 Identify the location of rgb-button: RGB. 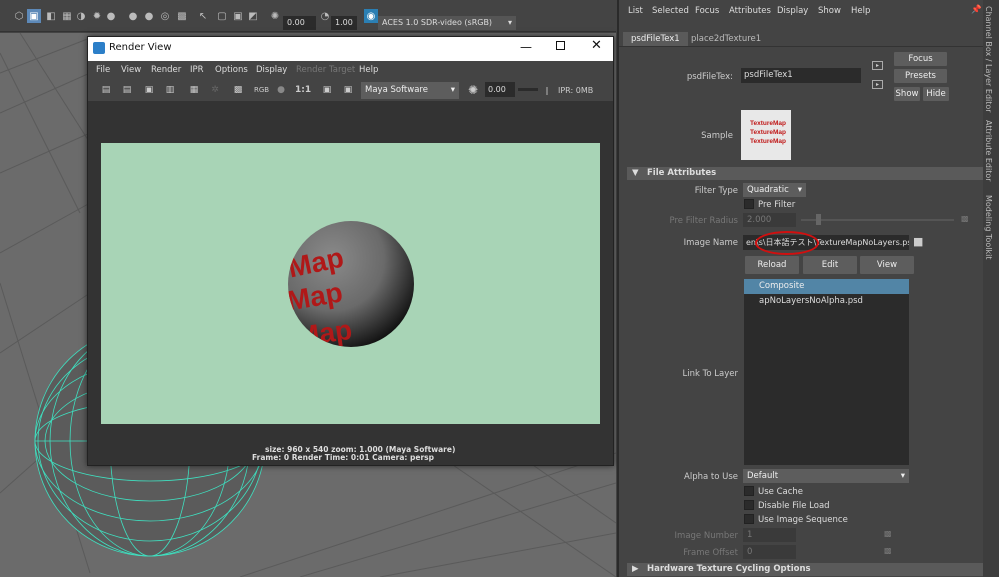
(261, 90).